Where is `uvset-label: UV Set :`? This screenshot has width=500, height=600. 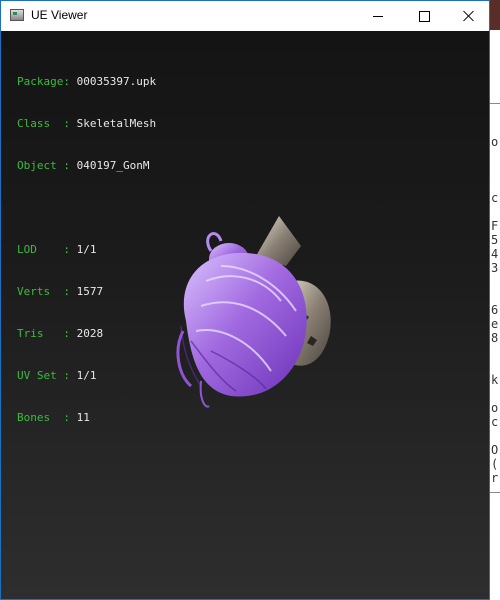
uvset-label: UV Set : is located at coordinates (43, 375).